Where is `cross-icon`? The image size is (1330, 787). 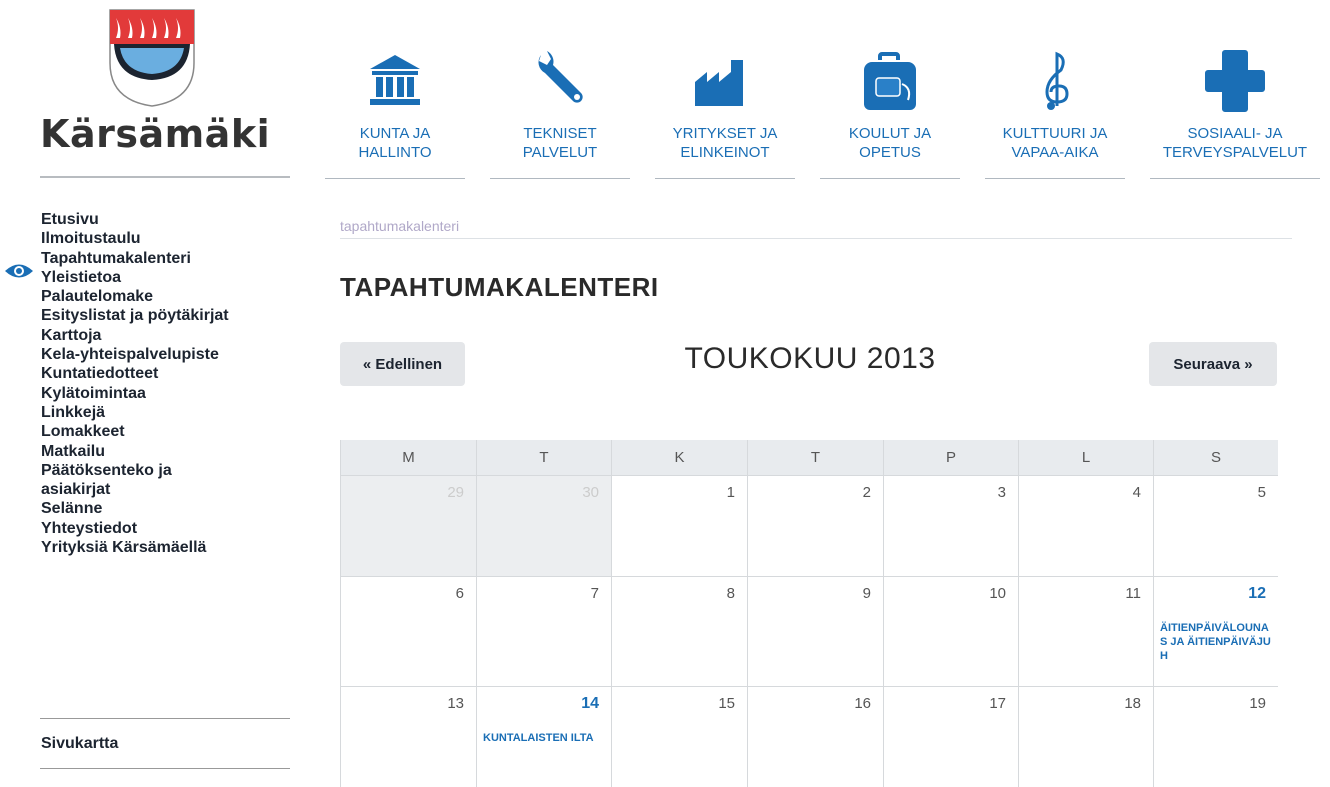
cross-icon is located at coordinates (1235, 81).